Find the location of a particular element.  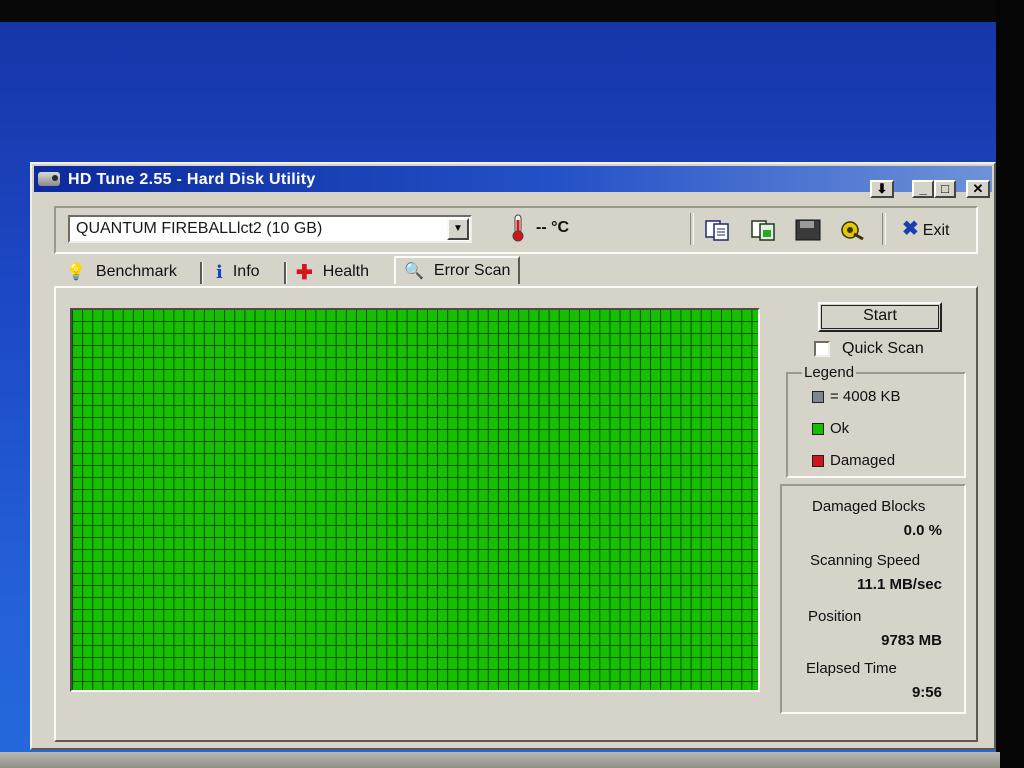

legend-title: Legend is located at coordinates (829, 372).